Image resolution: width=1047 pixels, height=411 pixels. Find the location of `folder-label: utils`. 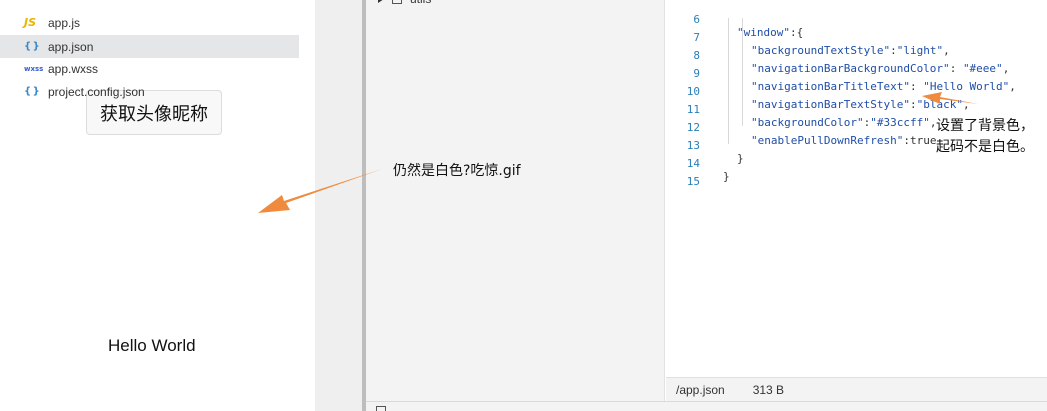

folder-label: utils is located at coordinates (420, 3).